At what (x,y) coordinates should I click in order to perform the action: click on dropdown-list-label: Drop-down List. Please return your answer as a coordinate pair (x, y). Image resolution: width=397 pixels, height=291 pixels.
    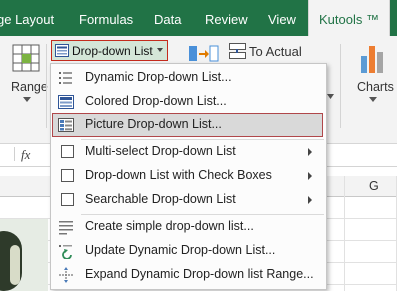
    Looking at the image, I should click on (112, 51).